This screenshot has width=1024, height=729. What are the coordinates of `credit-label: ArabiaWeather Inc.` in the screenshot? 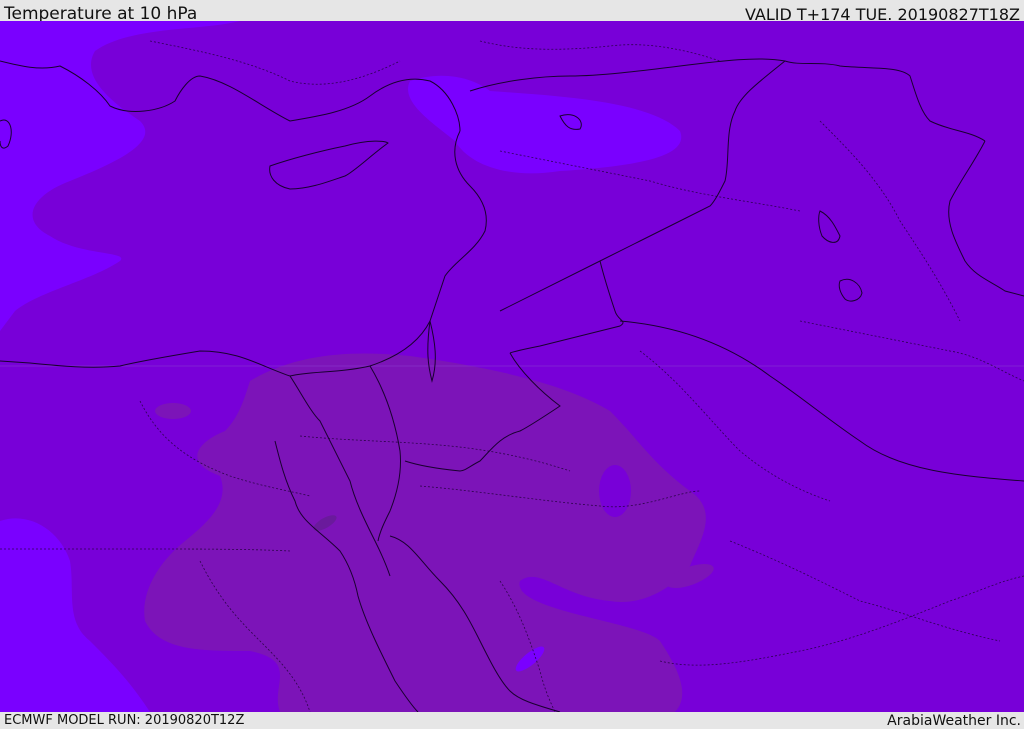 It's located at (954, 721).